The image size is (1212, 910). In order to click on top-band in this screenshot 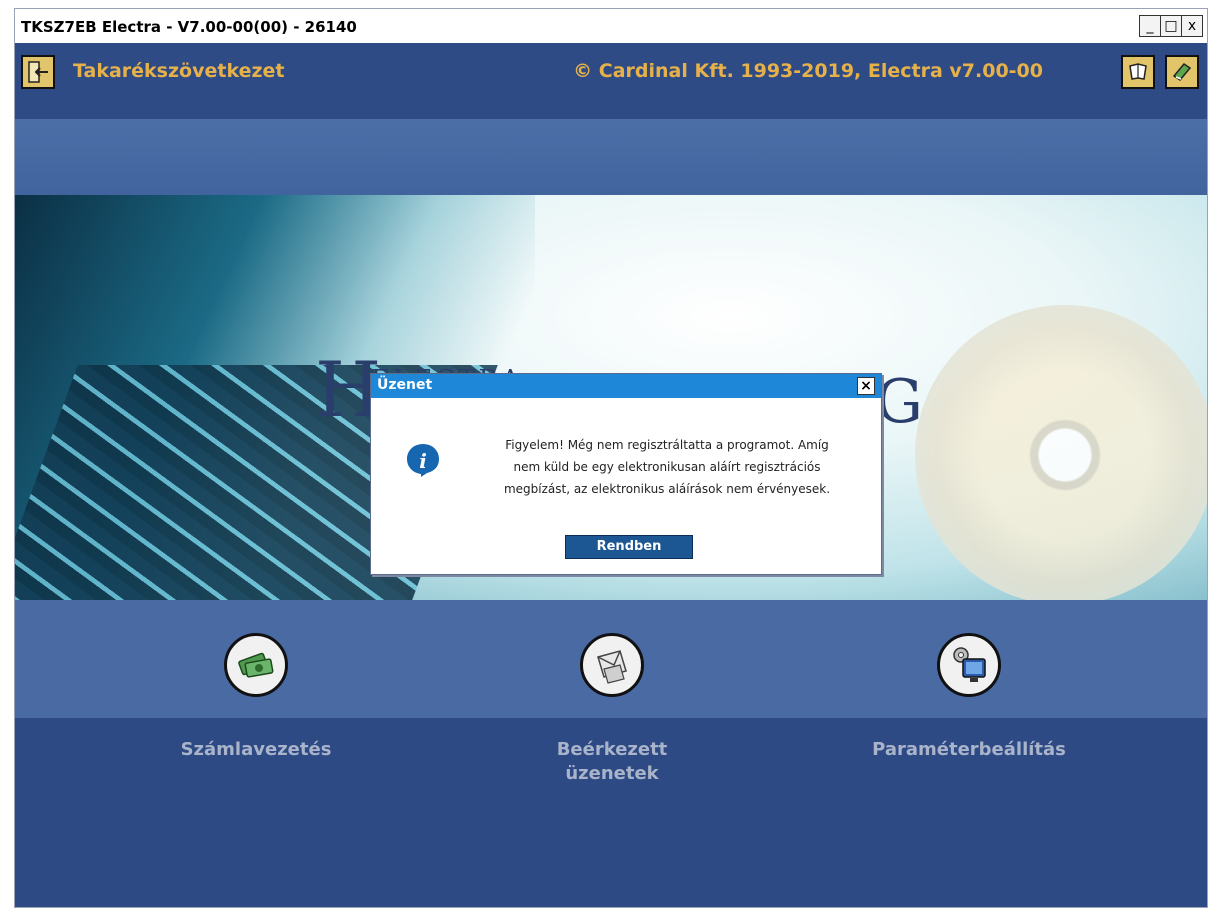, I will do `click(611, 157)`.